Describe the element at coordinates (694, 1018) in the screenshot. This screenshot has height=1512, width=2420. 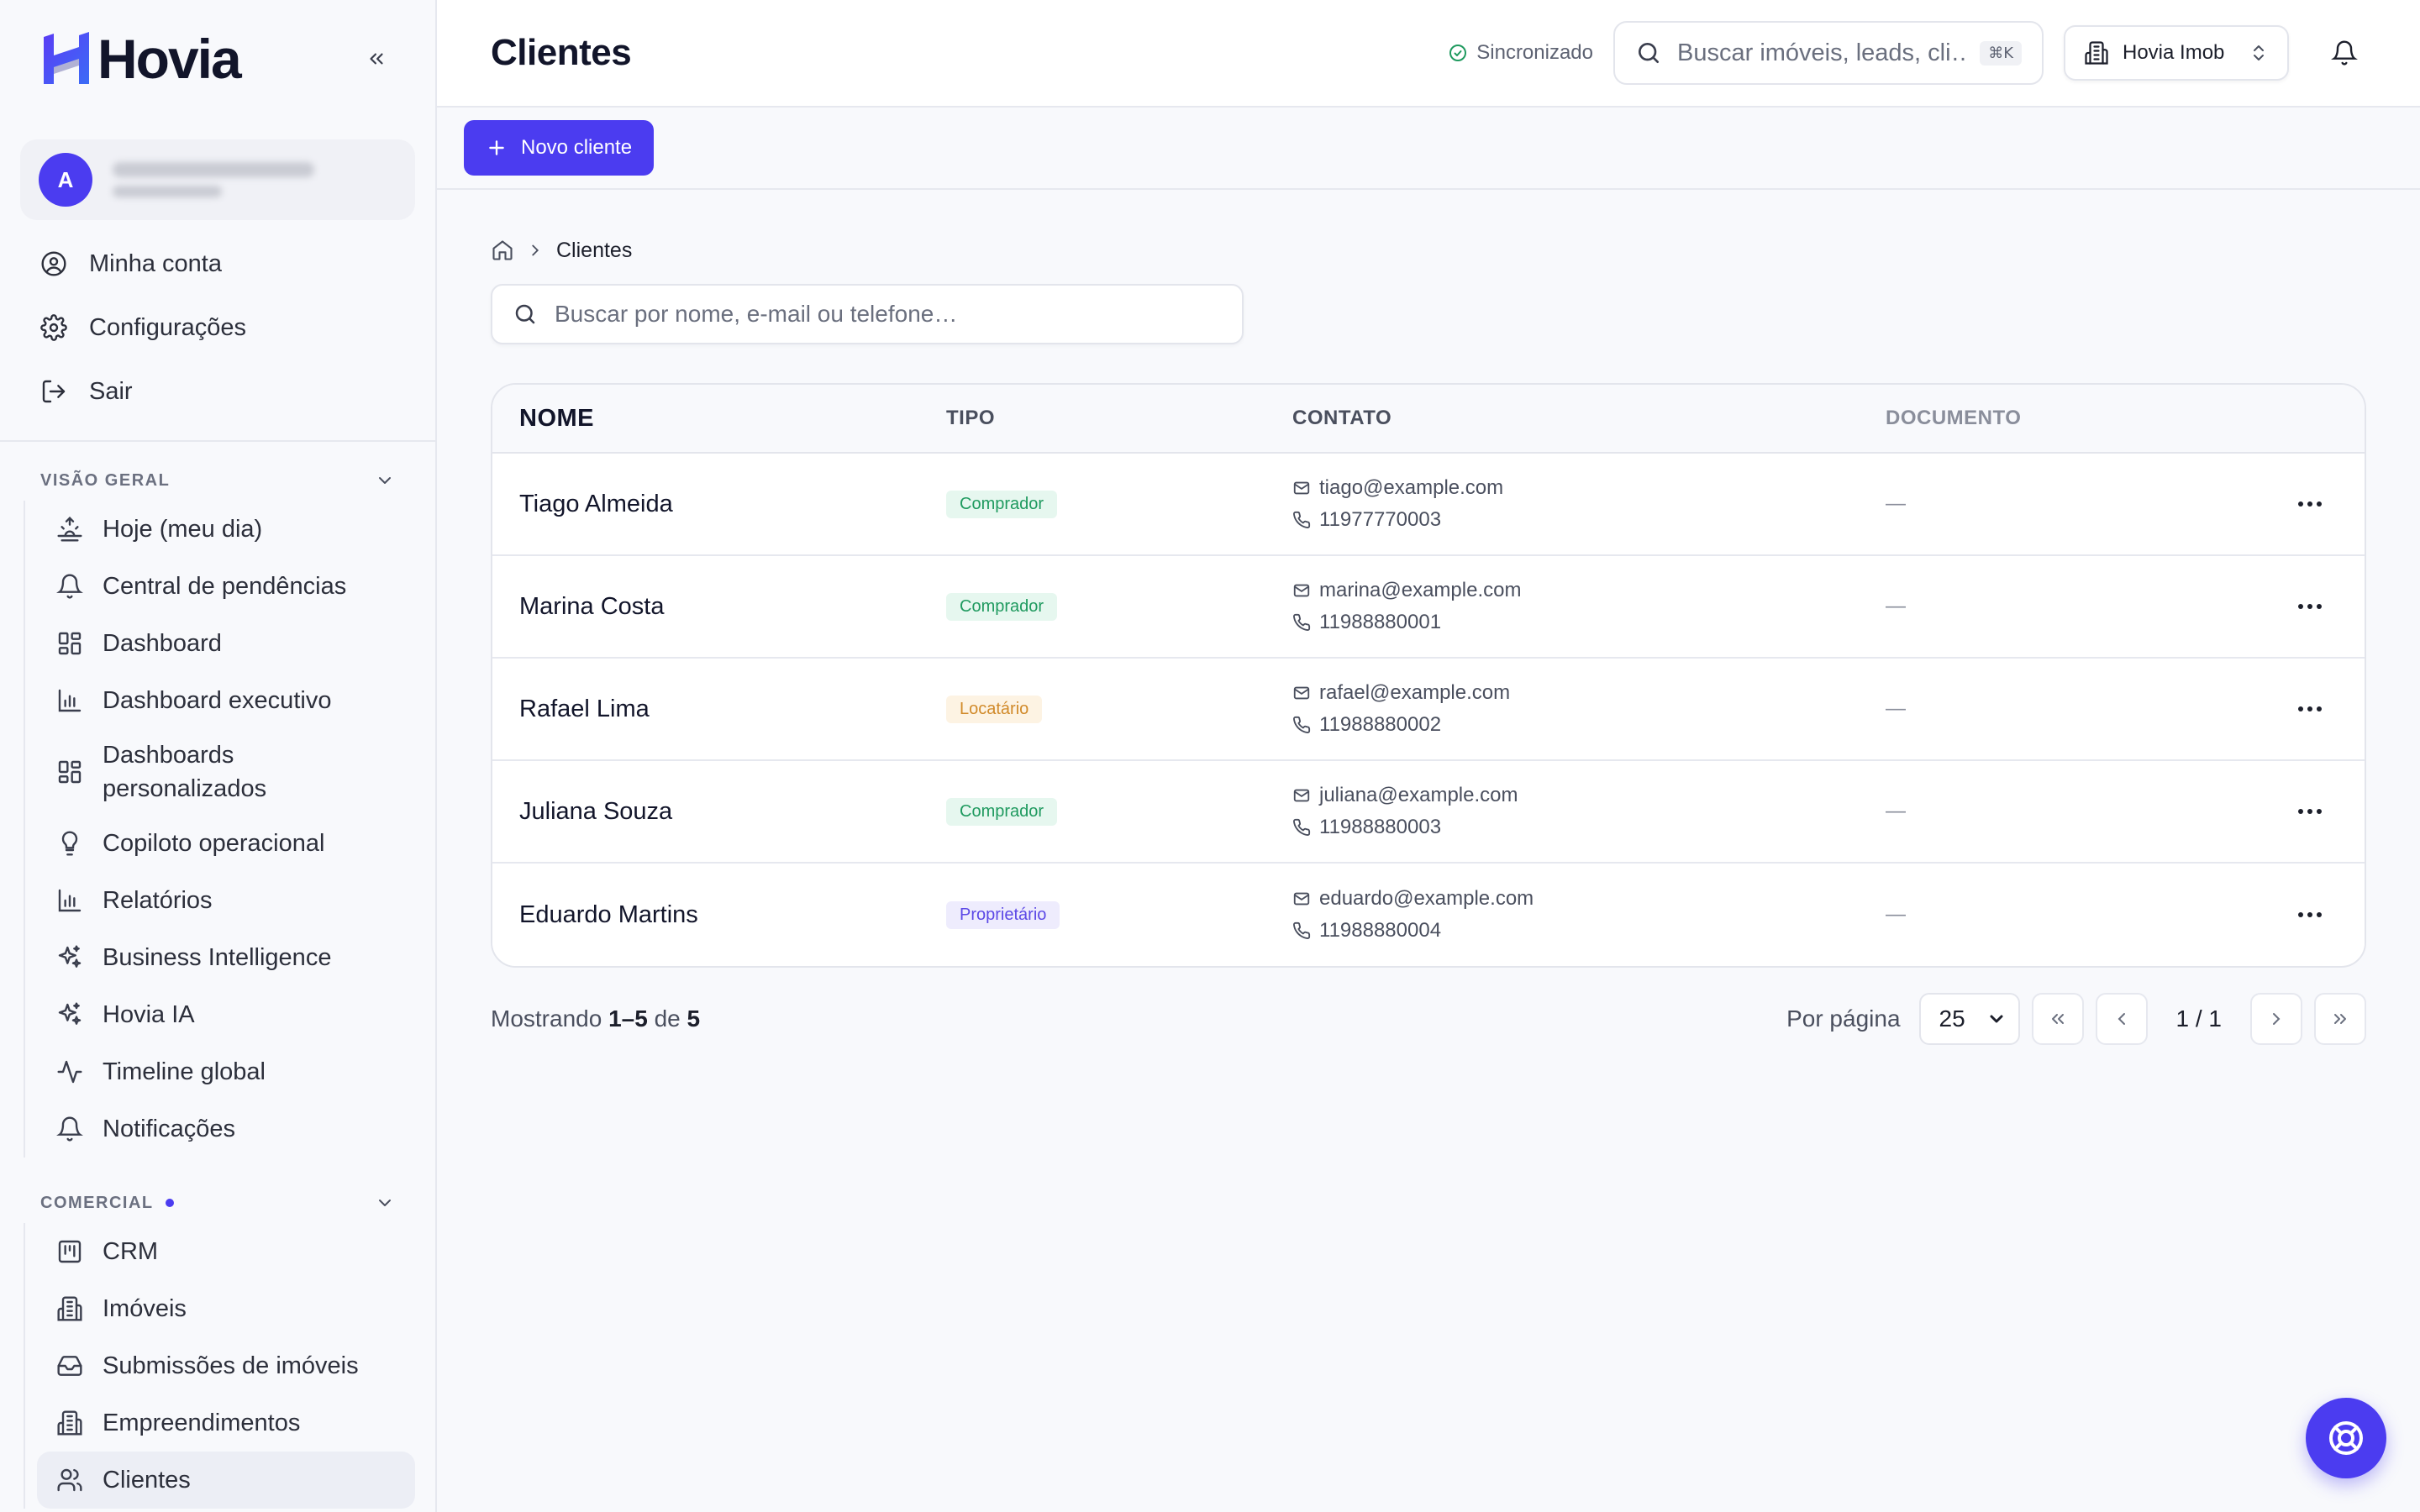
I see `showing-total: 5` at that location.